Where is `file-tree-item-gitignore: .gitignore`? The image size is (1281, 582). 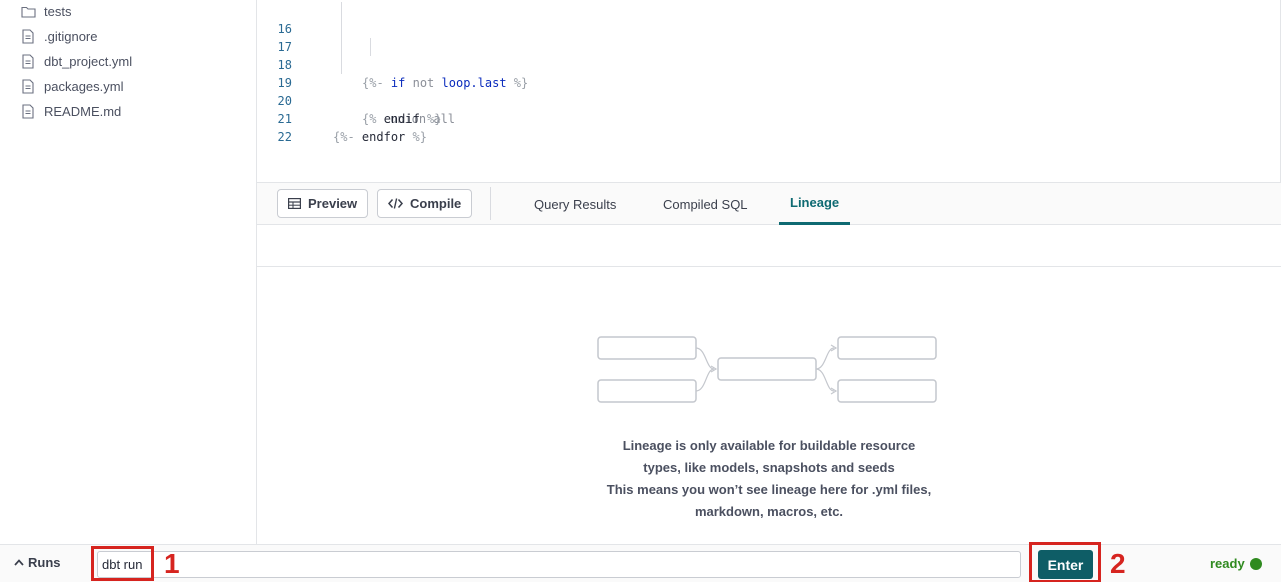
file-tree-item-gitignore: .gitignore is located at coordinates (58, 36).